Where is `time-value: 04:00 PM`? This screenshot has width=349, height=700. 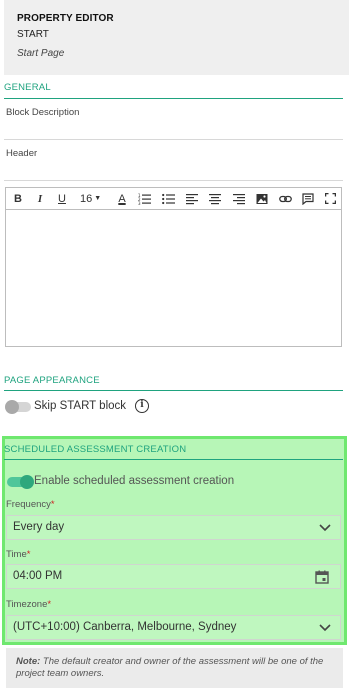 time-value: 04:00 PM is located at coordinates (38, 576).